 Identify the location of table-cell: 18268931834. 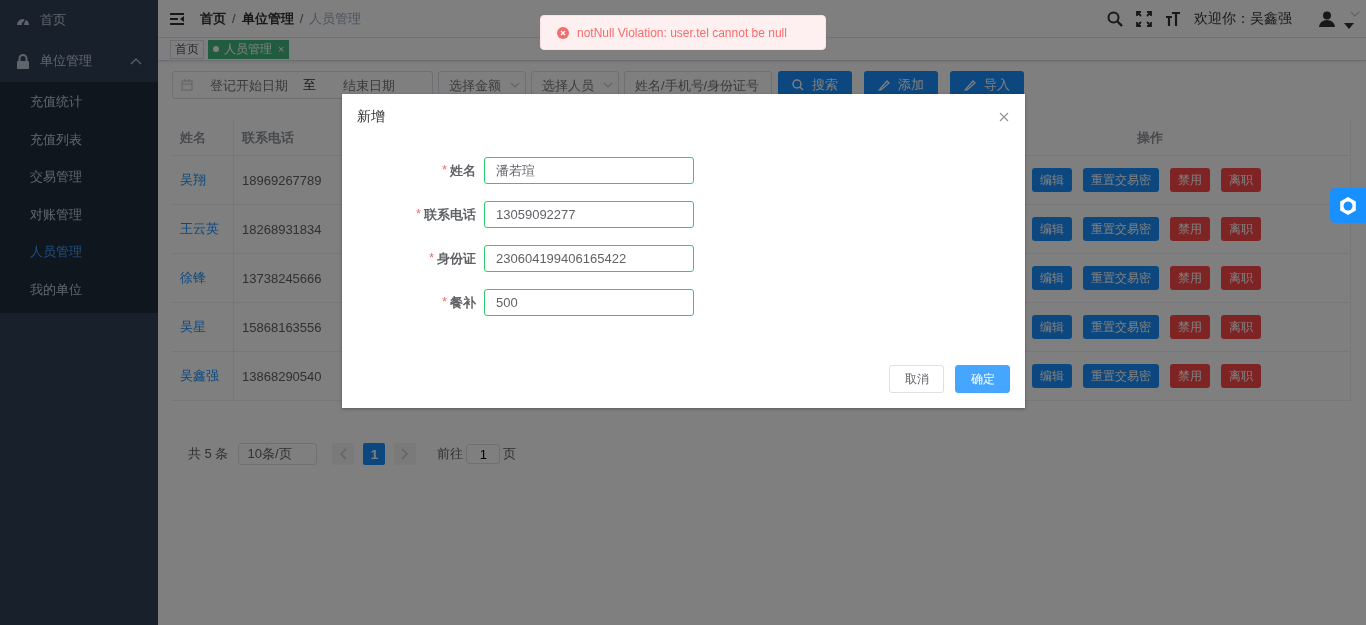
(282, 229).